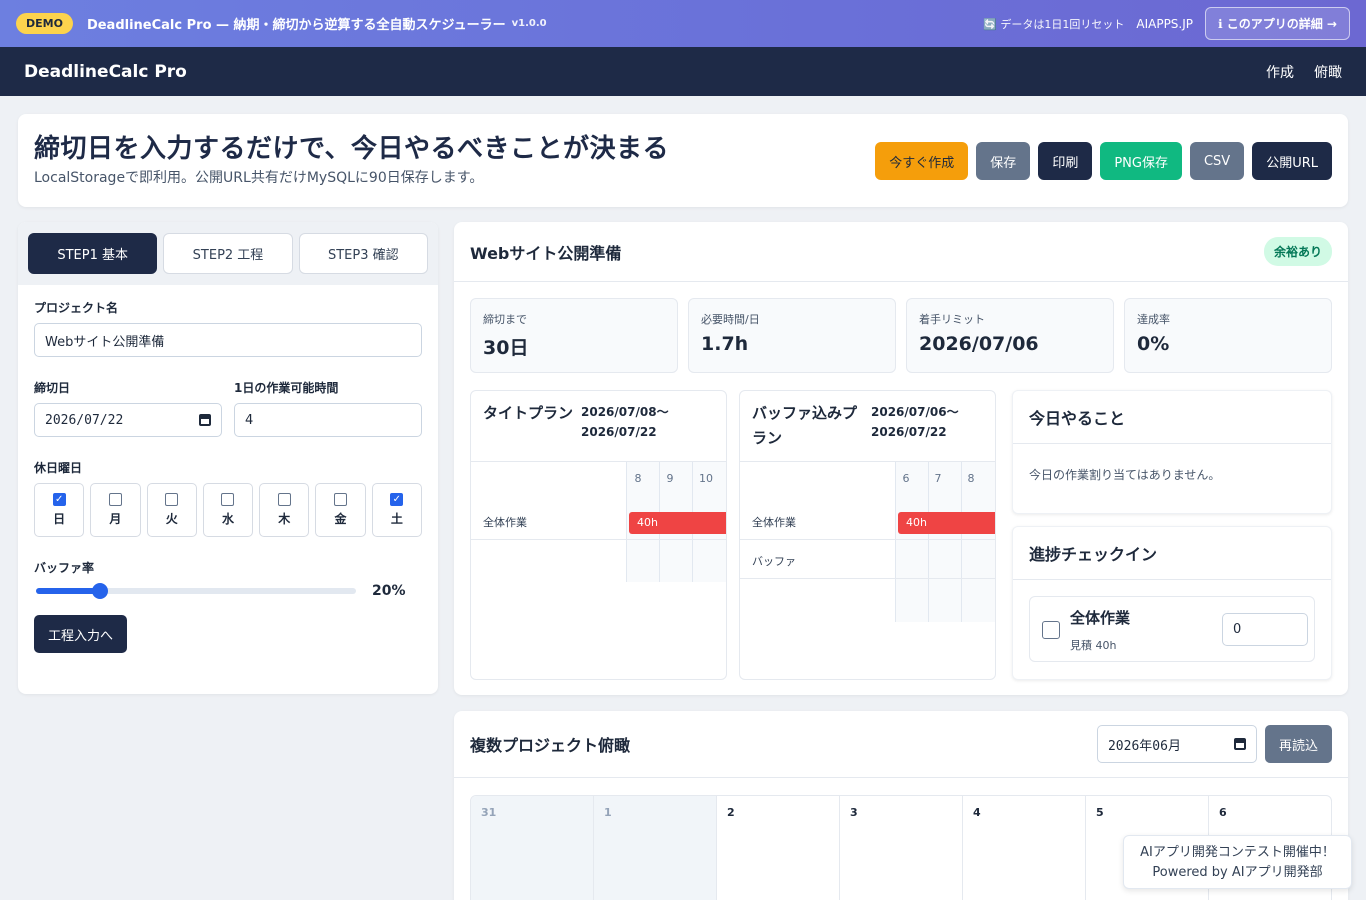 The height and width of the screenshot is (900, 1366). I want to click on deadline-value: 2026/07/22, so click(84, 420).